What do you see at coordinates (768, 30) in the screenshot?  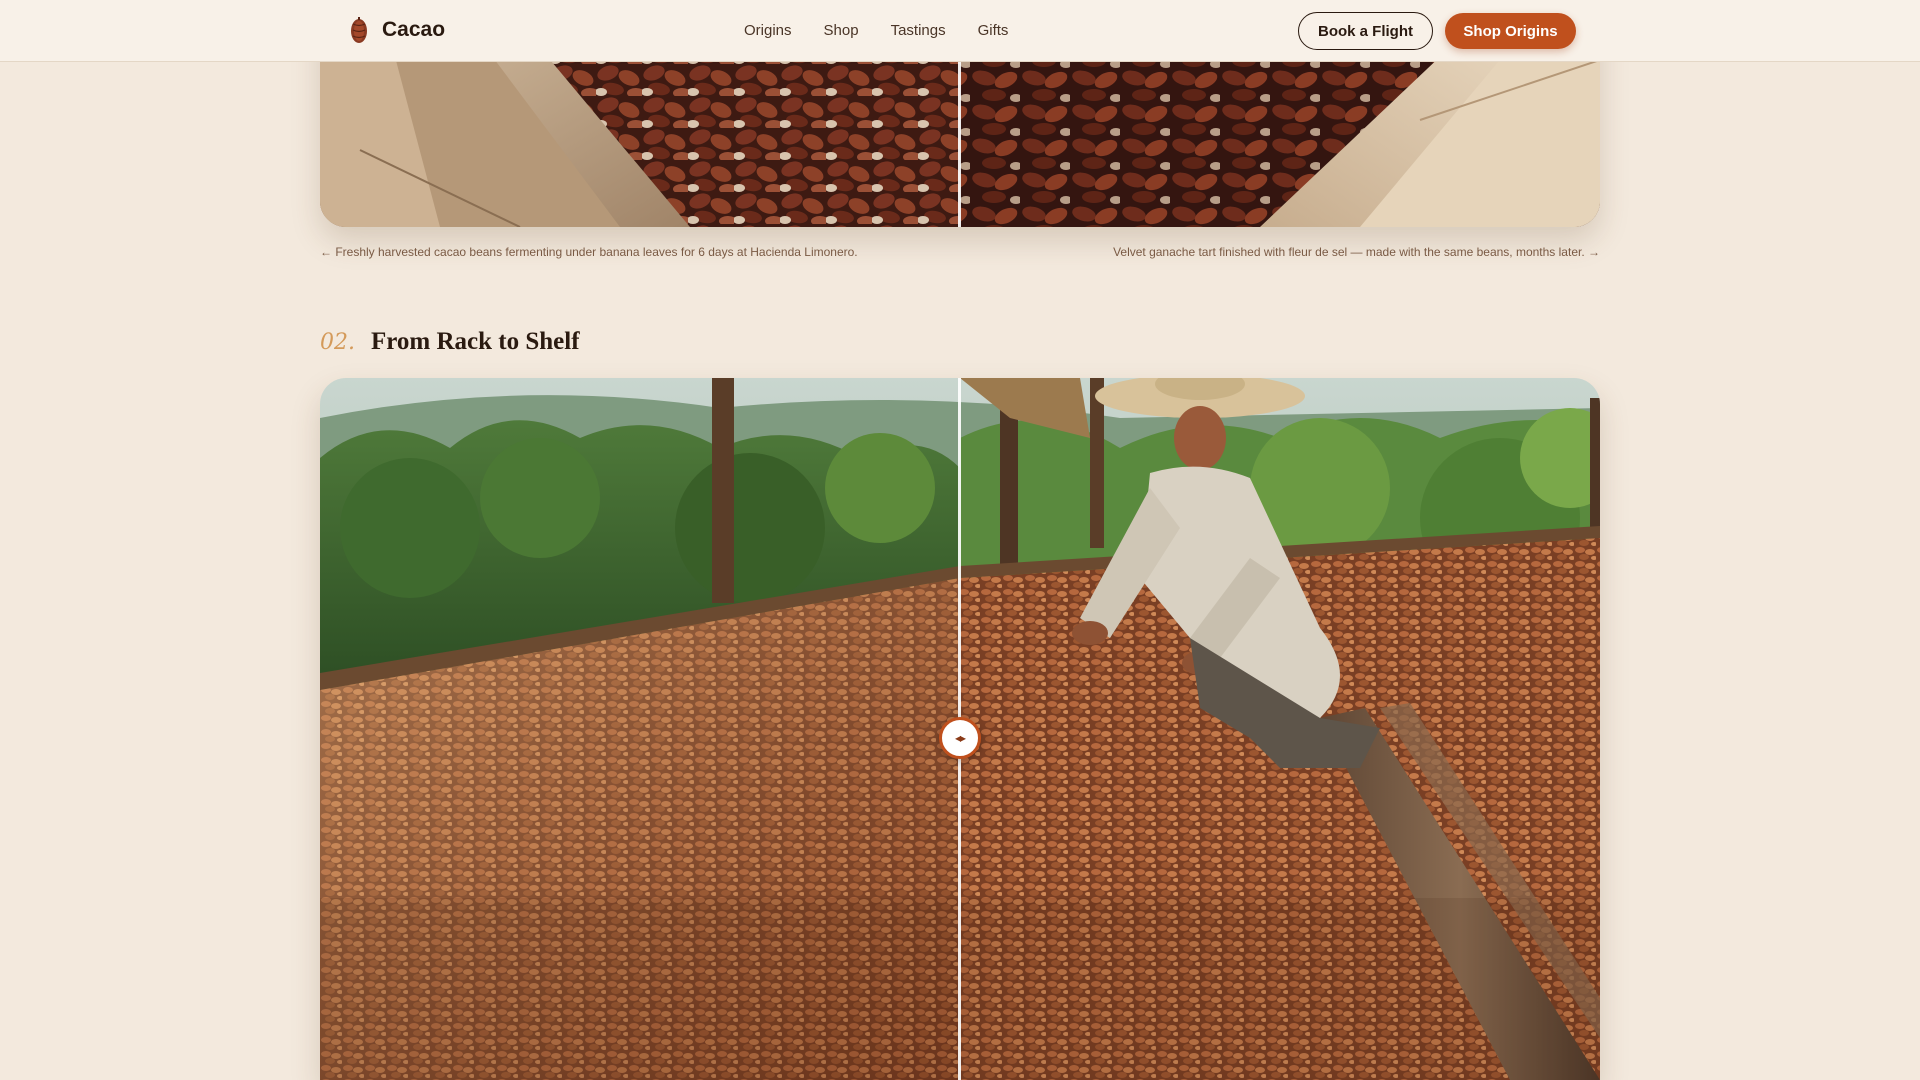 I see `nav-link-origins: Origins` at bounding box center [768, 30].